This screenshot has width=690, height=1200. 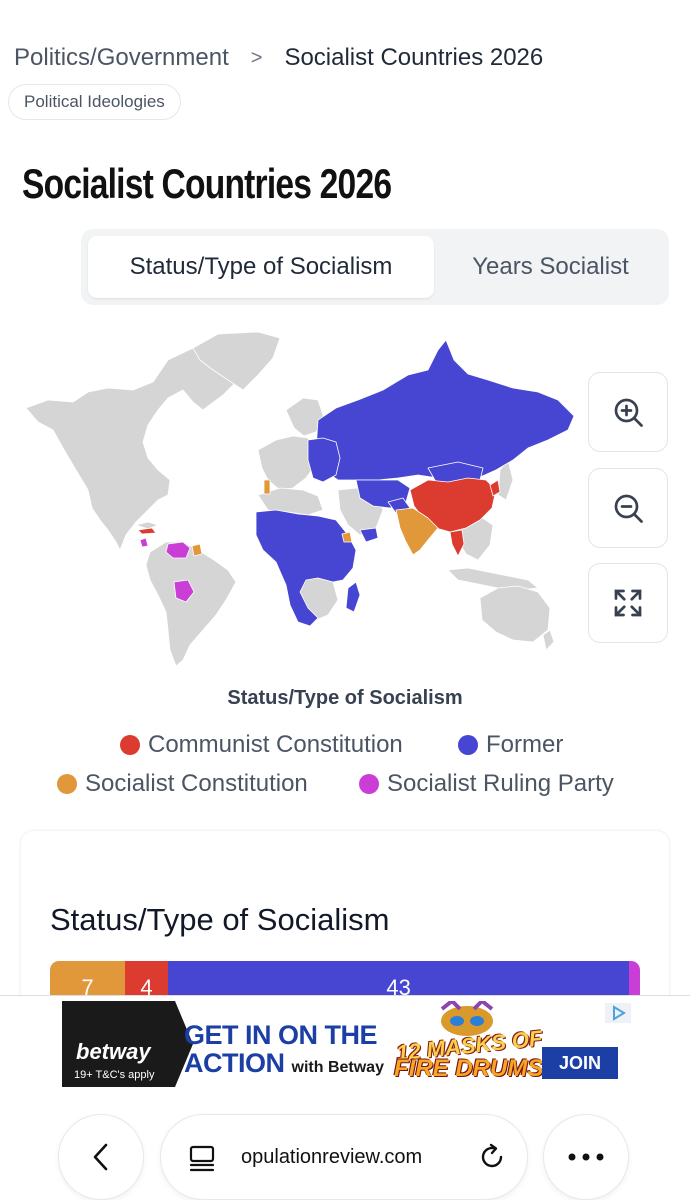 I want to click on url-text: opulationreview.com, so click(x=332, y=1157).